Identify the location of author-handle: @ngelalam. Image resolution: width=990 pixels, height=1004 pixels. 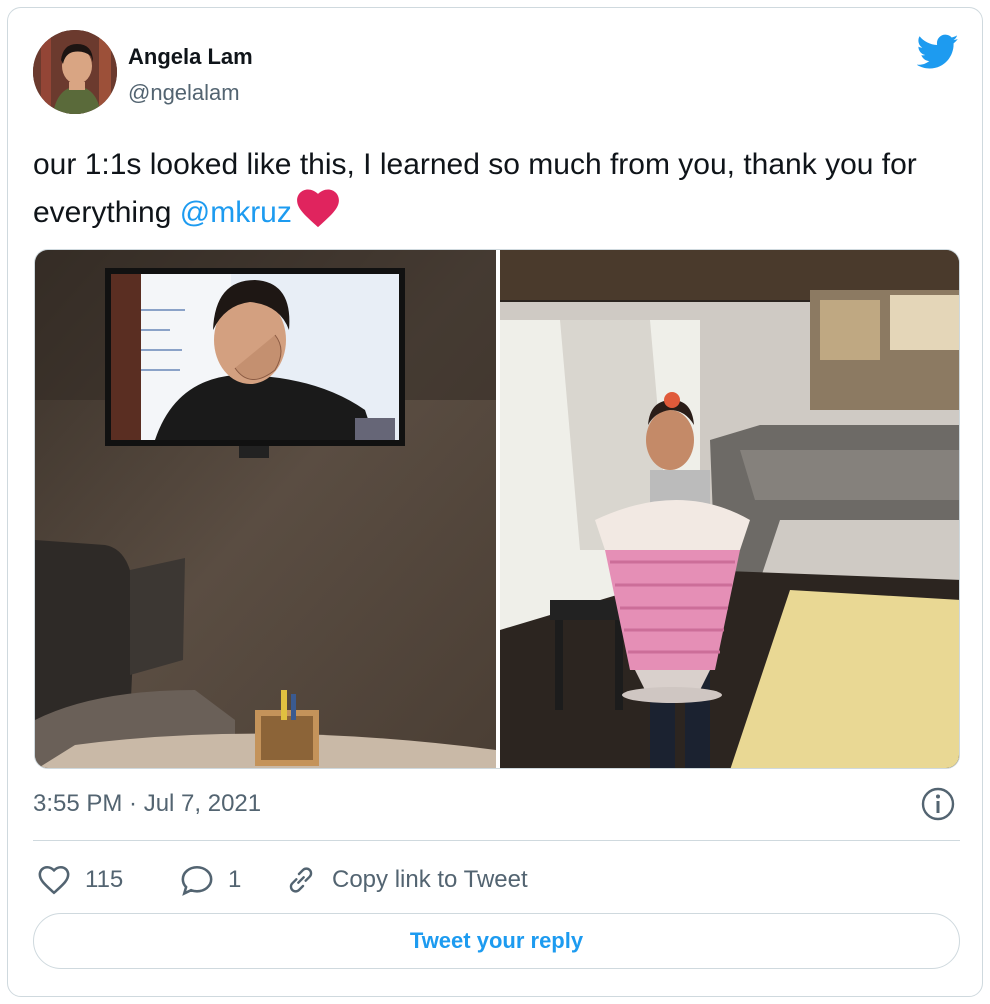
(184, 93).